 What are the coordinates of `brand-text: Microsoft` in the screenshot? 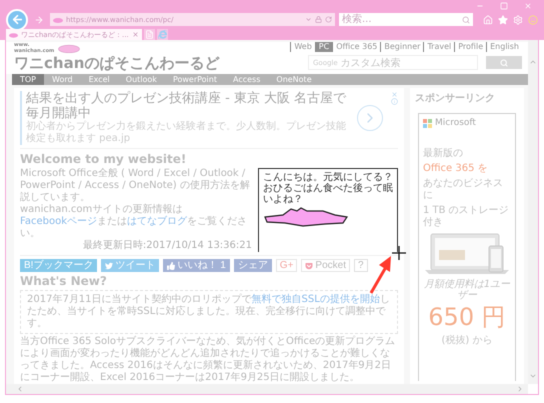 It's located at (455, 123).